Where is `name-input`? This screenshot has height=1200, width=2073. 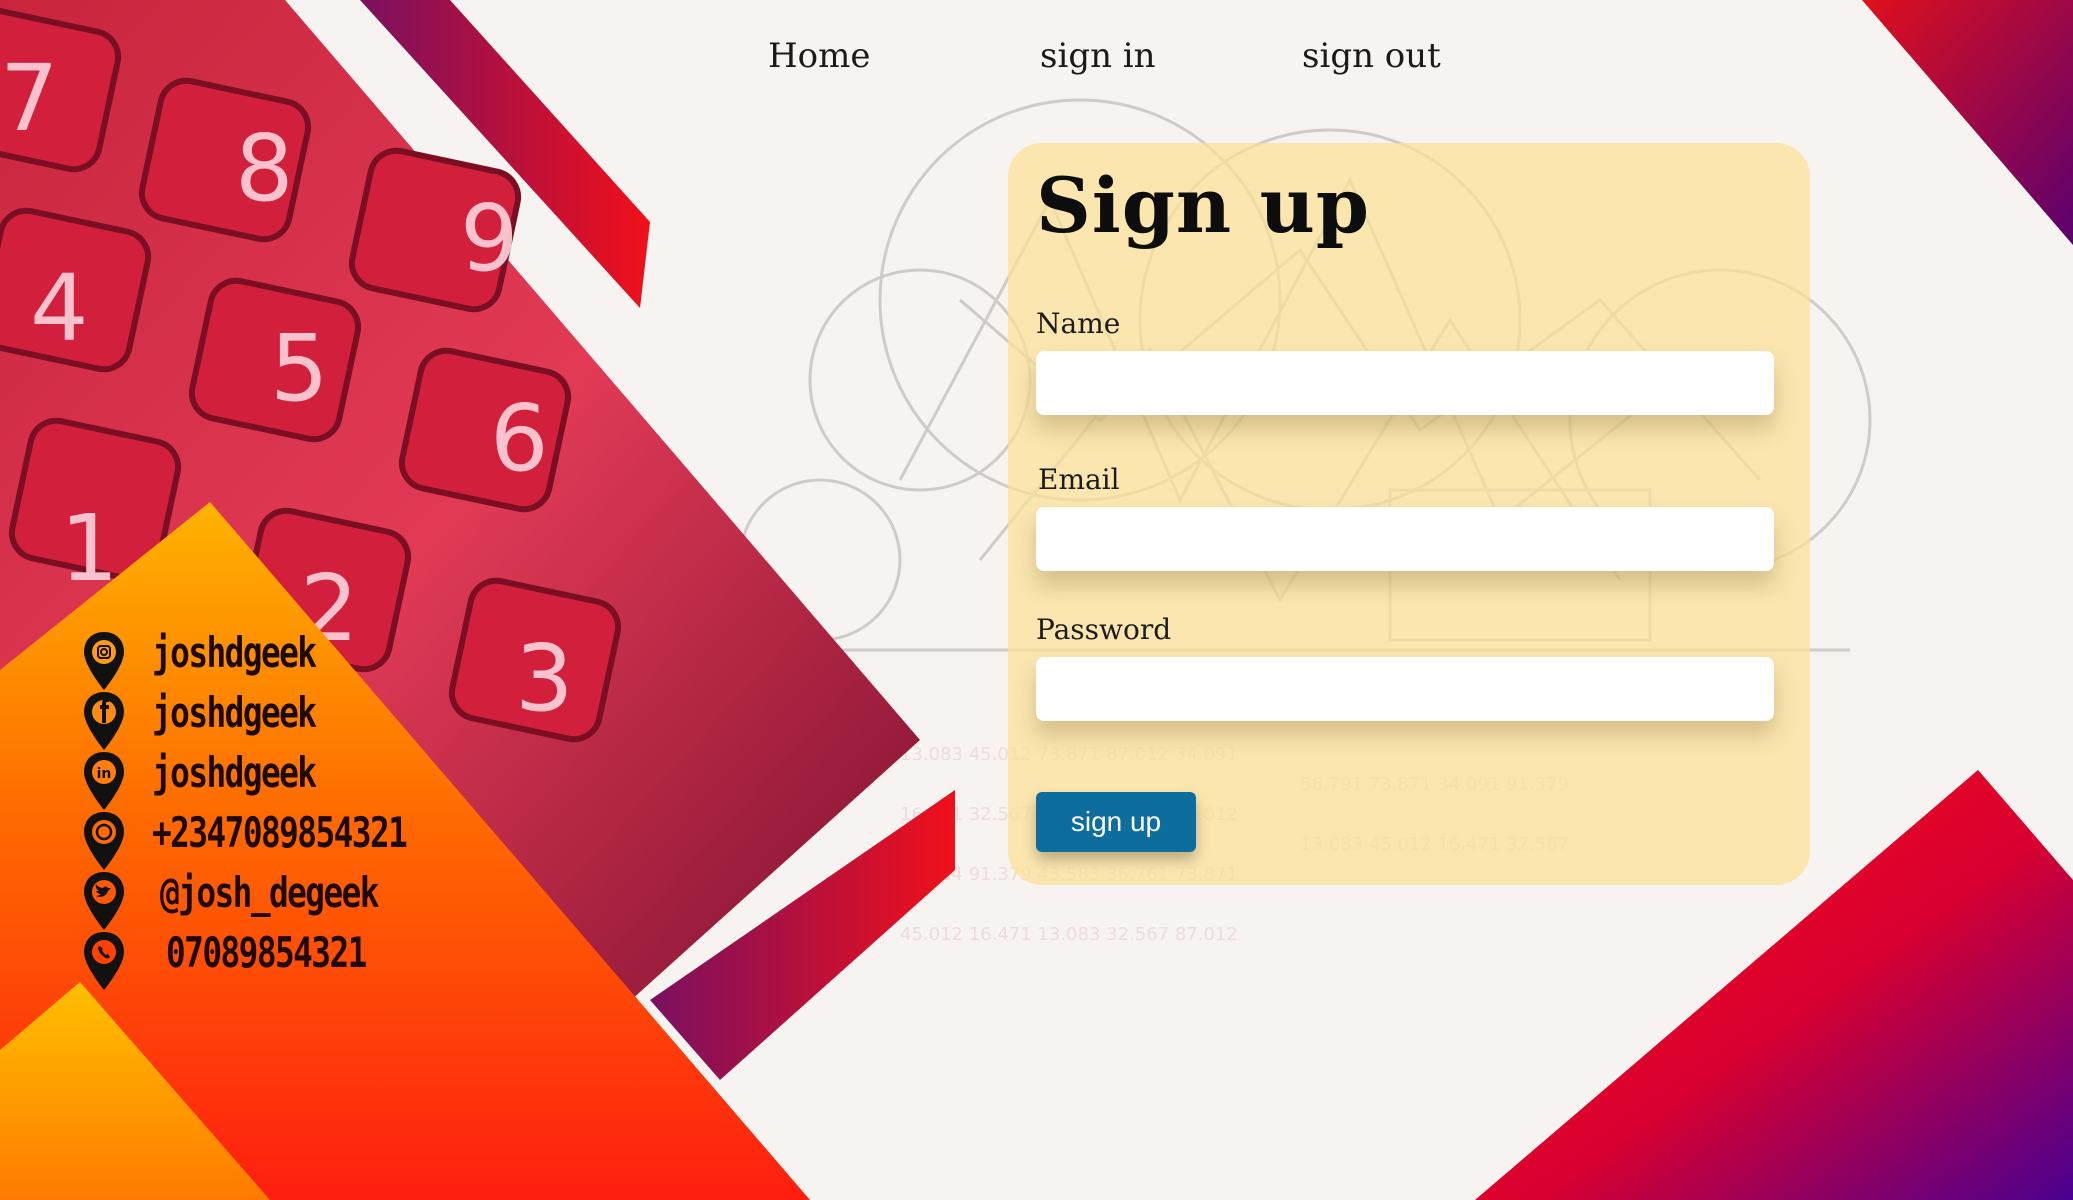 name-input is located at coordinates (1405, 383).